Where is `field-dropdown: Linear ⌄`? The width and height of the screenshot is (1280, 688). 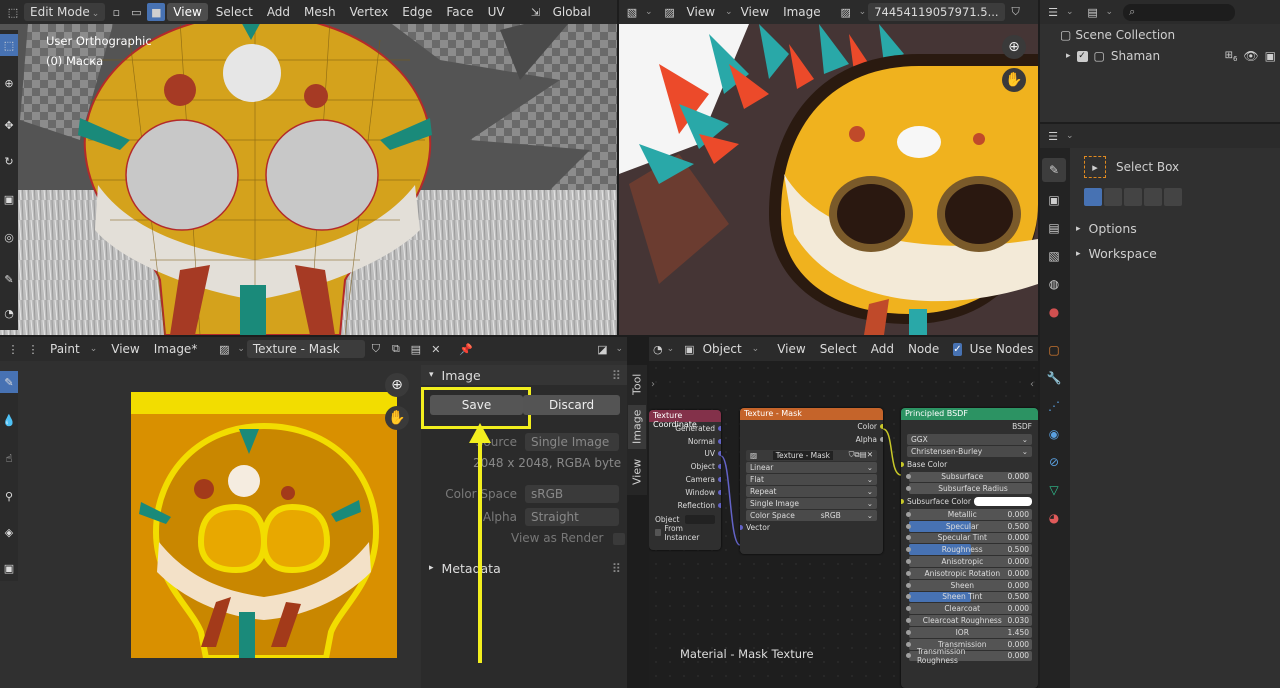 field-dropdown: Linear ⌄ is located at coordinates (811, 467).